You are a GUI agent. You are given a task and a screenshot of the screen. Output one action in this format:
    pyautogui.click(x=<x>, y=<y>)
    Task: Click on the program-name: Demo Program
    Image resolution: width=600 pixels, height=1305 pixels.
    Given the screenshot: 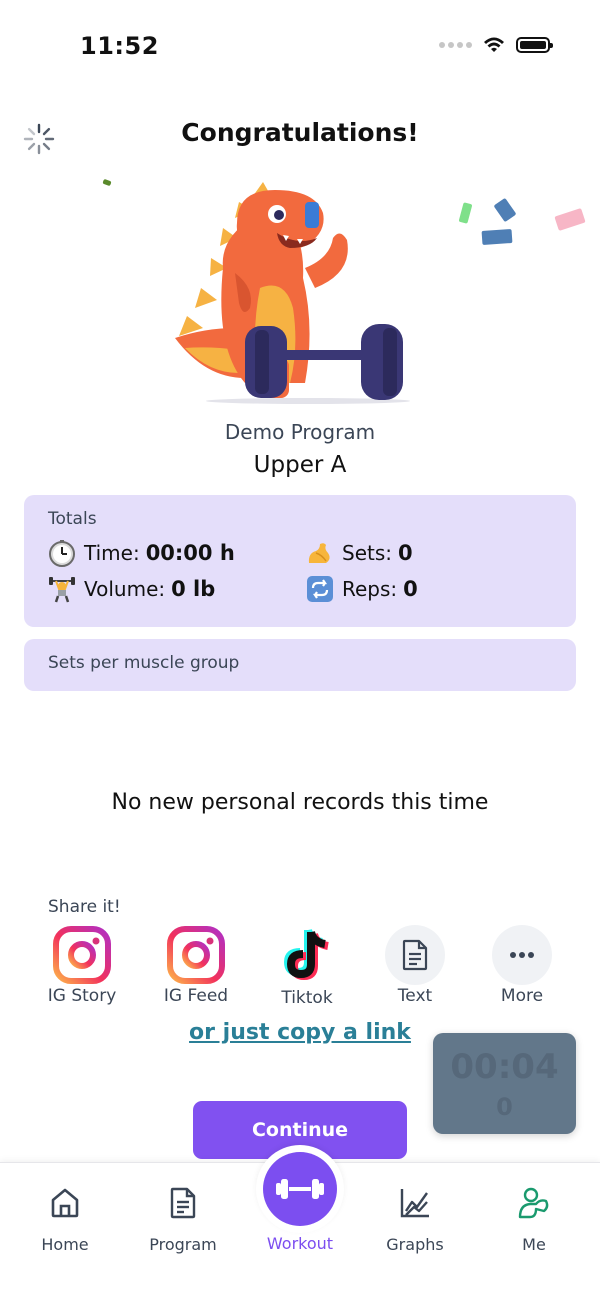 What is the action you would take?
    pyautogui.click(x=300, y=432)
    